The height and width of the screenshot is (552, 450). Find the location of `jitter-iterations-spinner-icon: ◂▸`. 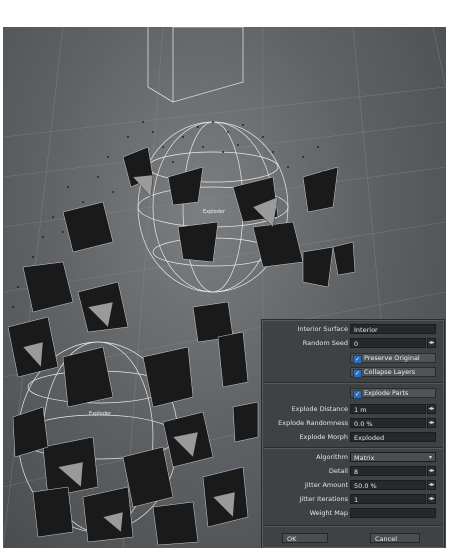

jitter-iterations-spinner-icon: ◂▸ is located at coordinates (431, 499).